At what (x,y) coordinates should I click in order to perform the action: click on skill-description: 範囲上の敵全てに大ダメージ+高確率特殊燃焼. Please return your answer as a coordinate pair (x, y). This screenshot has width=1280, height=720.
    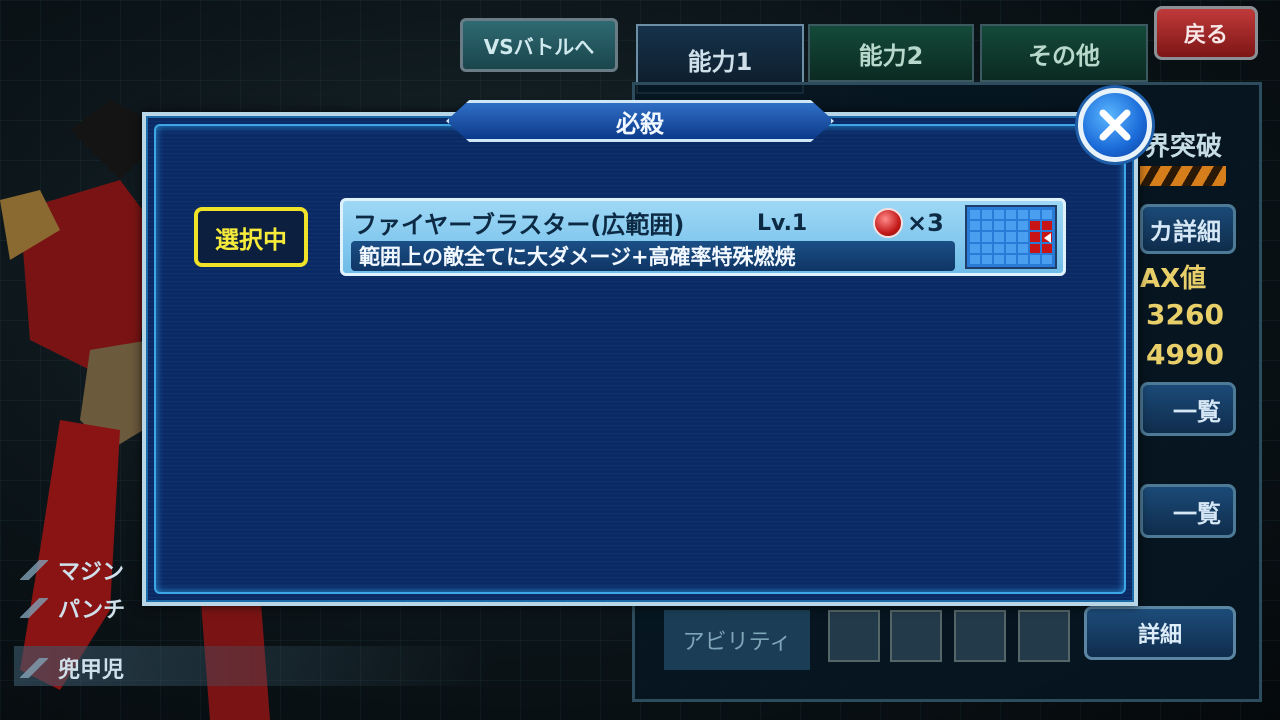
    Looking at the image, I should click on (653, 256).